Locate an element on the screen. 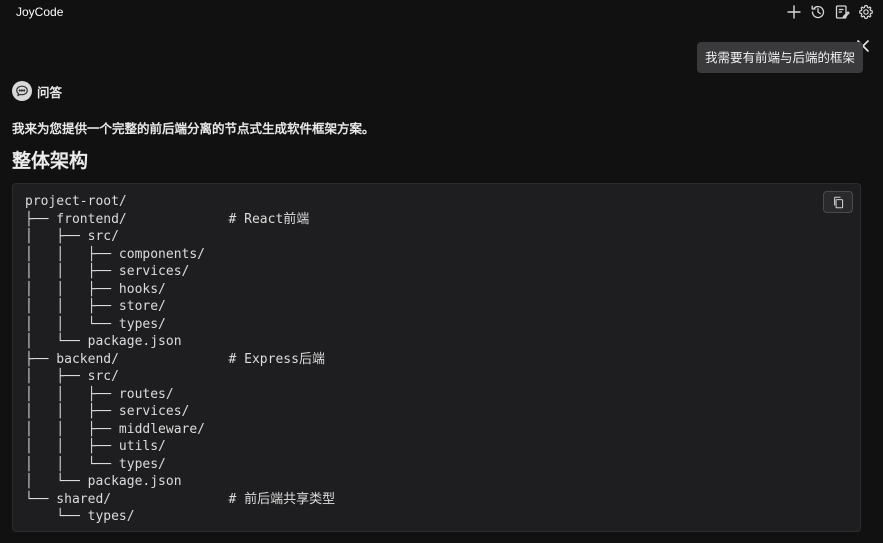 The image size is (883, 543). user-message-bubble: 我需要有前端与后端的框架 is located at coordinates (779, 57).